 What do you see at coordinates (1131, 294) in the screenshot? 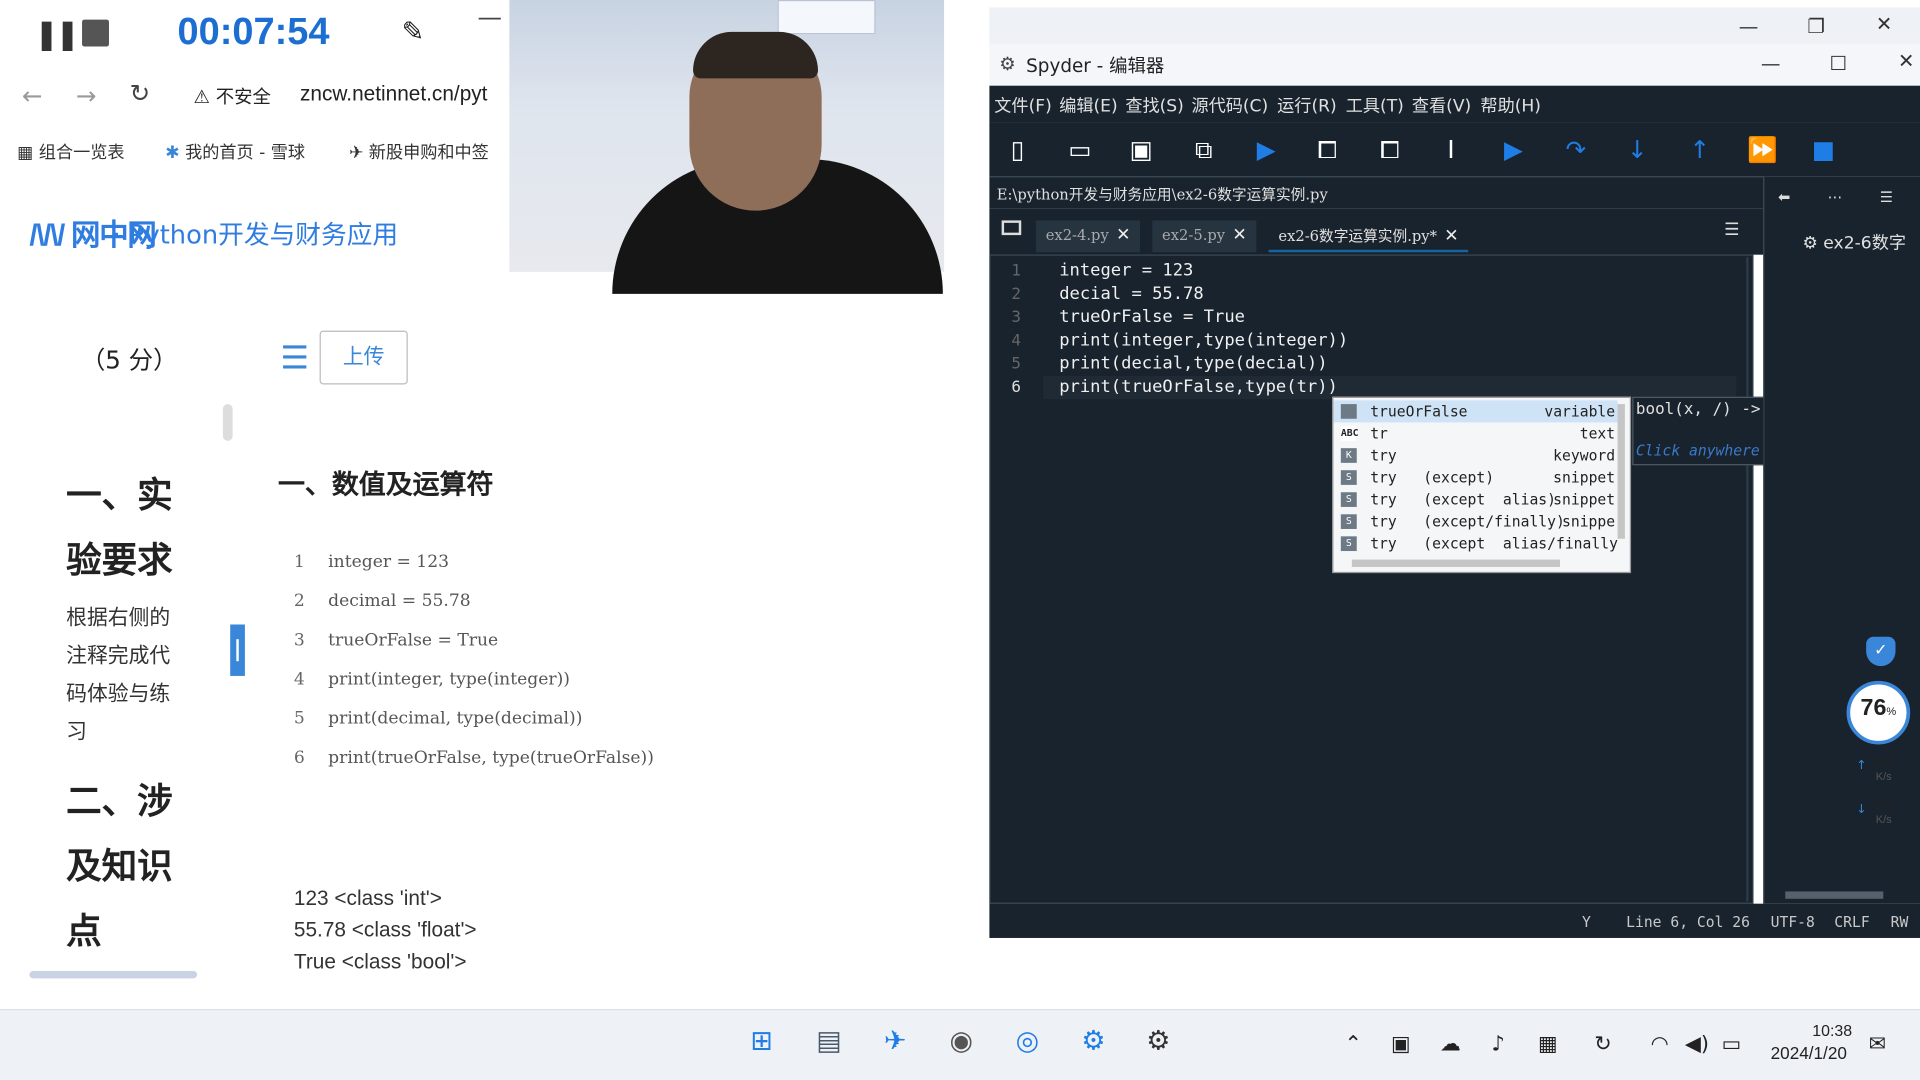
I see `code-line: decial = 55.78` at bounding box center [1131, 294].